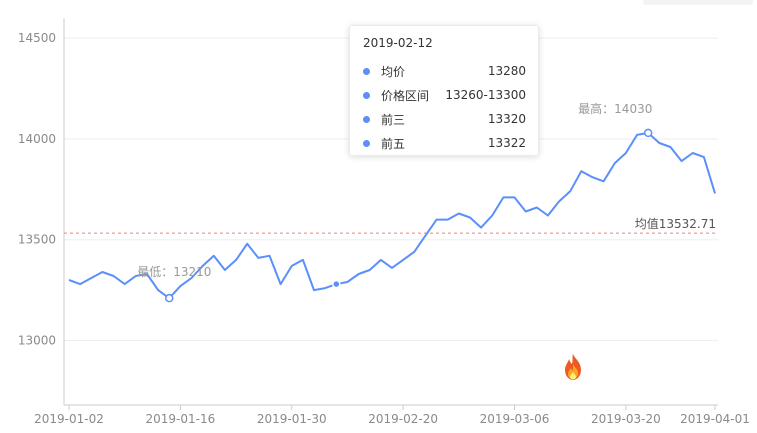 The image size is (757, 433). I want to click on x-tick-label: 2019-01-16, so click(181, 419).